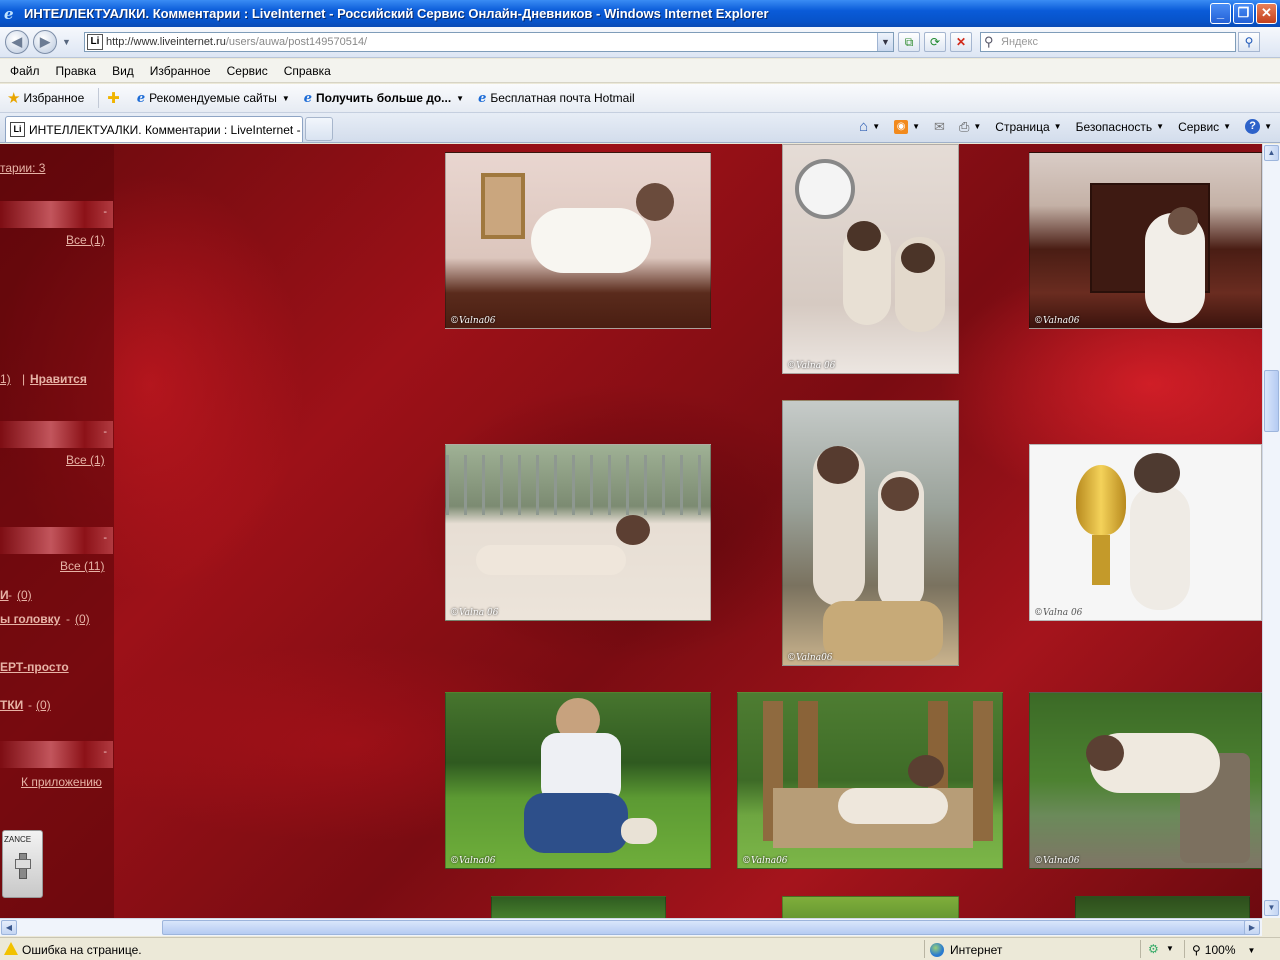 This screenshot has height=960, width=1280. Describe the element at coordinates (964, 126) in the screenshot. I see `printer-icon: ⎙` at that location.